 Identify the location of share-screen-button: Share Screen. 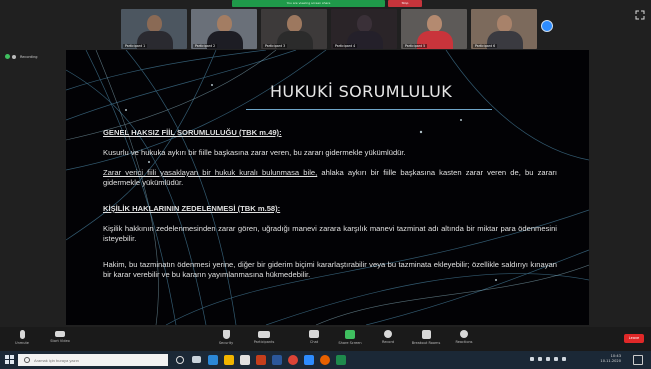
(350, 339).